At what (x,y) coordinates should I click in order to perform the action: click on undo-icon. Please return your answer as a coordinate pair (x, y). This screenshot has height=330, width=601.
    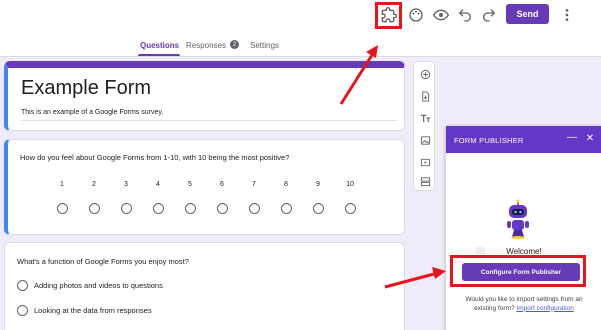
    Looking at the image, I should click on (465, 15).